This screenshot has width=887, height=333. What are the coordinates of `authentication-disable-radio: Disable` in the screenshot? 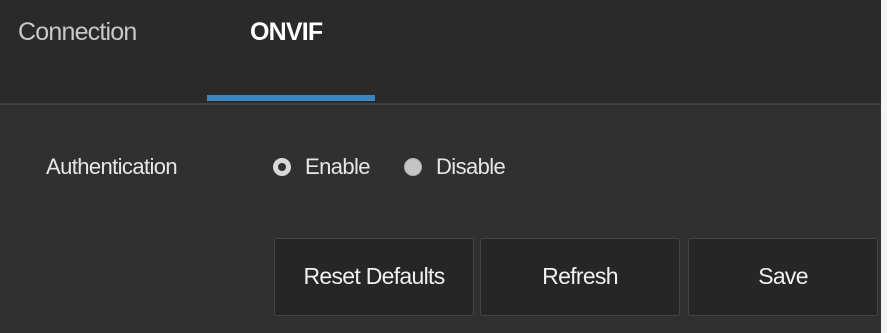 It's located at (455, 167).